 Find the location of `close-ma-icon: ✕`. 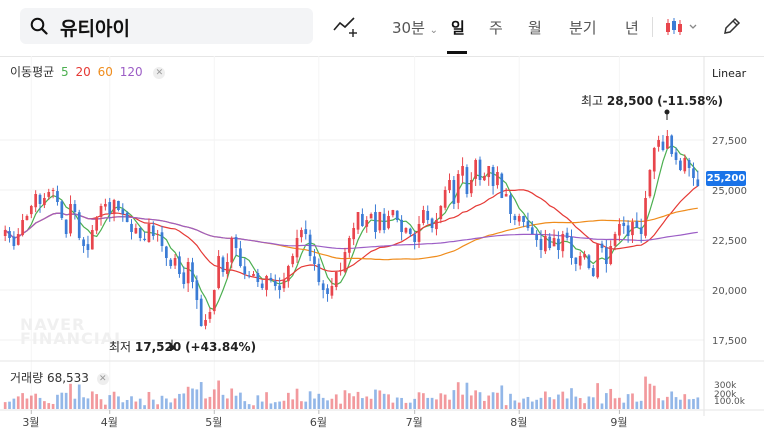

close-ma-icon: ✕ is located at coordinates (159, 73).